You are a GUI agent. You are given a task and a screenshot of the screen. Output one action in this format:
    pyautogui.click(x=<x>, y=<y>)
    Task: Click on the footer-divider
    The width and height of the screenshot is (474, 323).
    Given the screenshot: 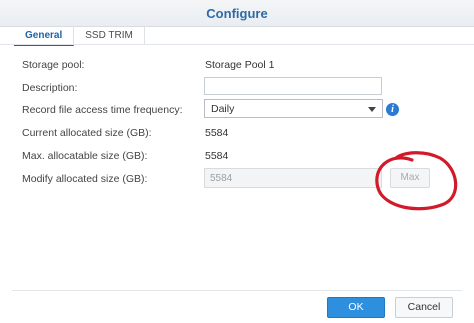 What is the action you would take?
    pyautogui.click(x=237, y=290)
    